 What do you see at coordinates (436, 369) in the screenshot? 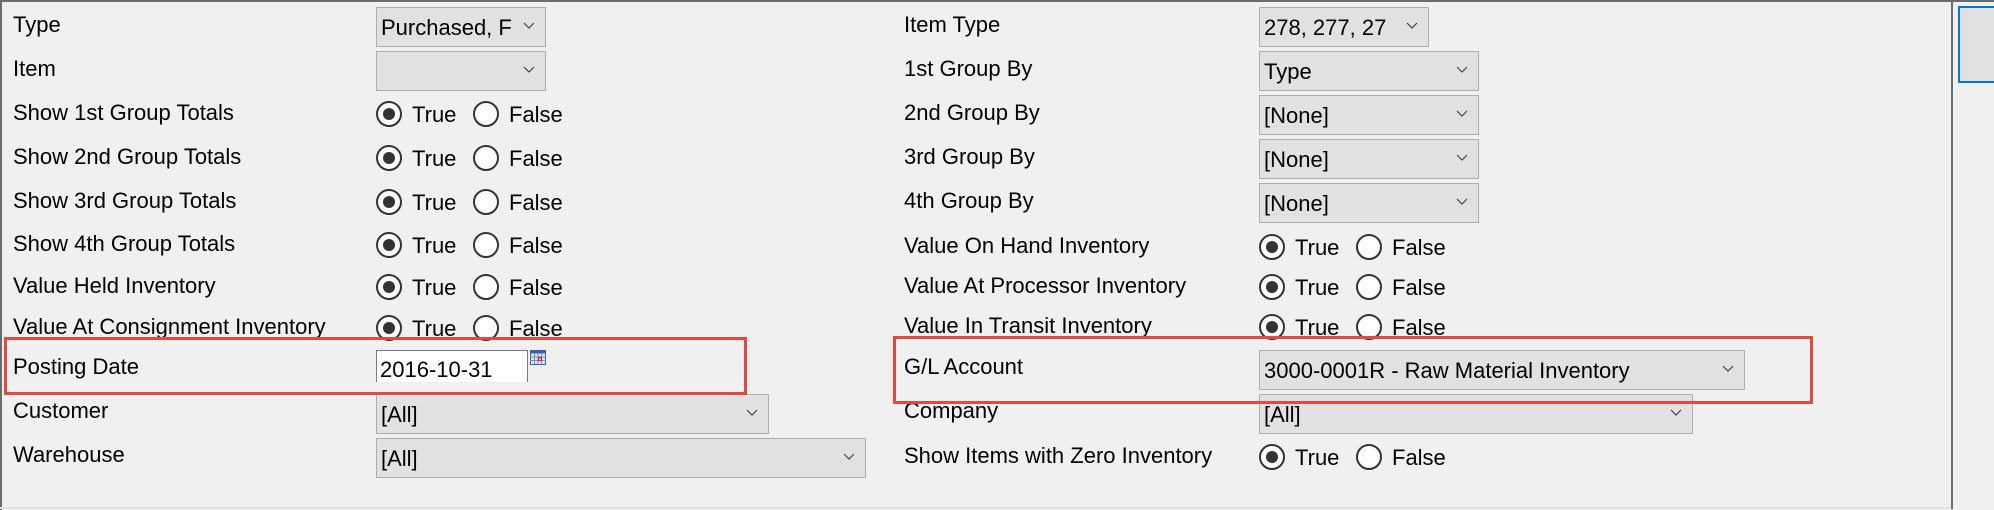
I see `posting-date-value: 2016-10-31` at bounding box center [436, 369].